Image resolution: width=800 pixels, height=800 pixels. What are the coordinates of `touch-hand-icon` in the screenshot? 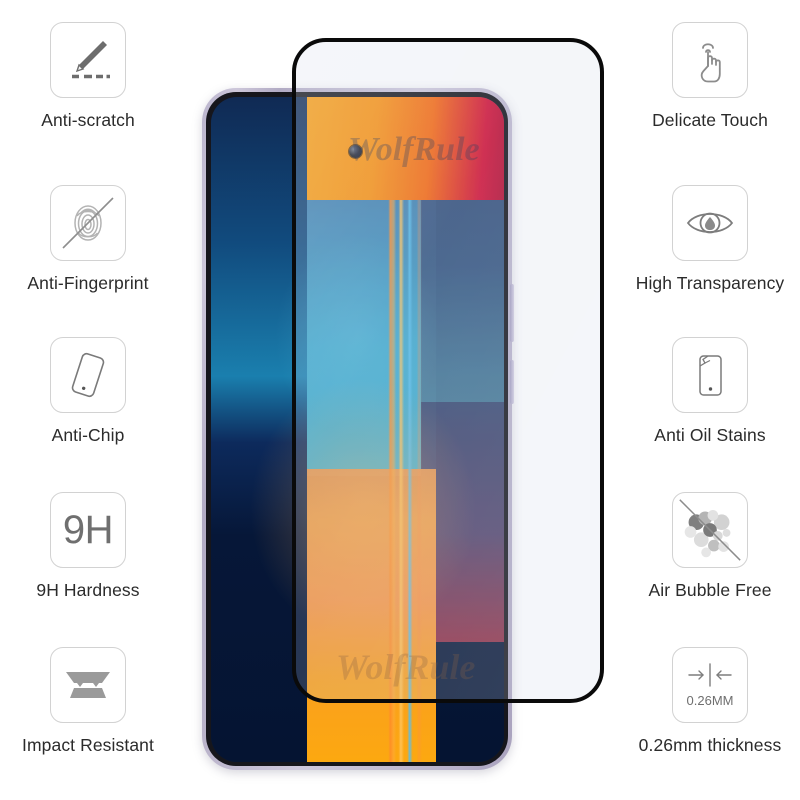 It's located at (710, 60).